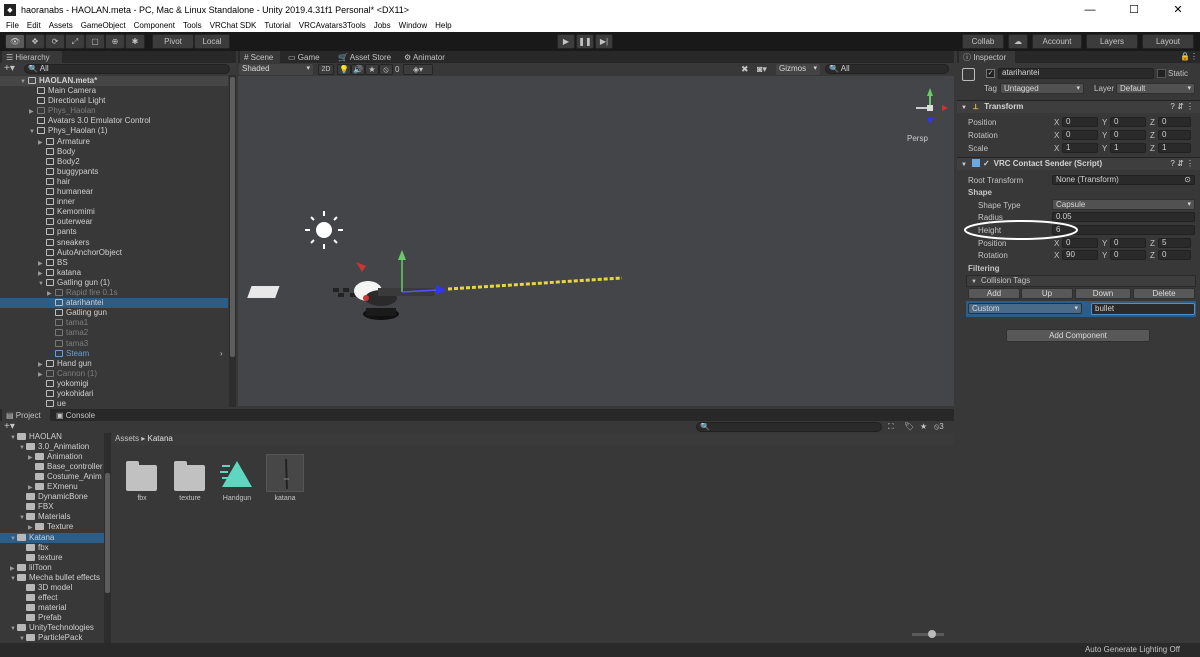 This screenshot has width=1200, height=657. What do you see at coordinates (990, 73) in the screenshot?
I see `active-checkbox: ✓` at bounding box center [990, 73].